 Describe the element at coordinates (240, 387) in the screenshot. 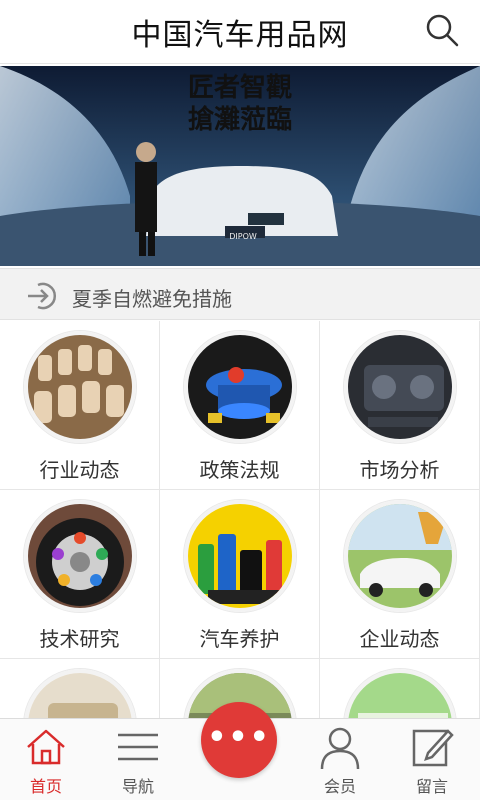

I see `blue-parts-image` at that location.